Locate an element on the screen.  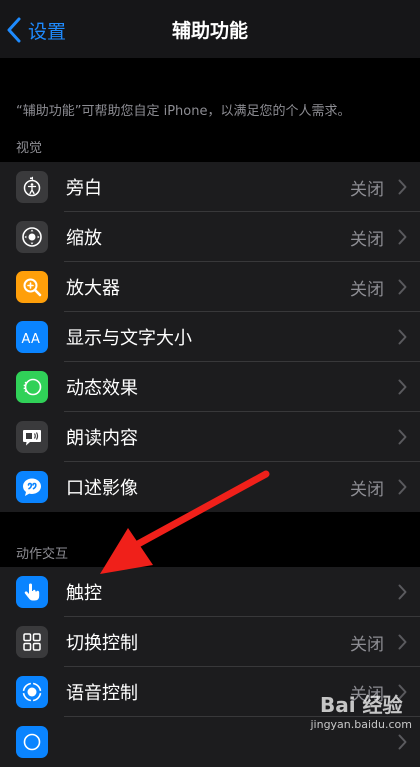
settings-row-zoom: 缩放 关闭 is located at coordinates (210, 237).